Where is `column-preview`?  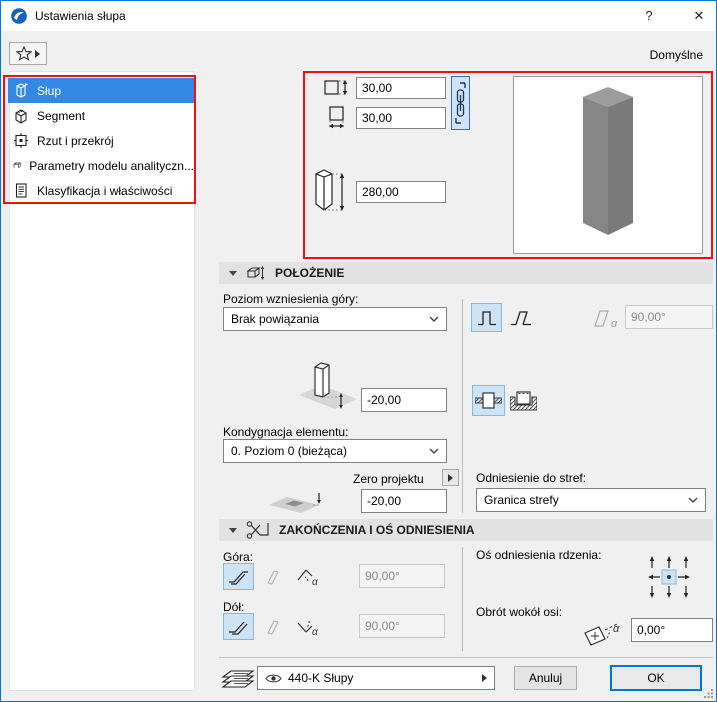
column-preview is located at coordinates (608, 165).